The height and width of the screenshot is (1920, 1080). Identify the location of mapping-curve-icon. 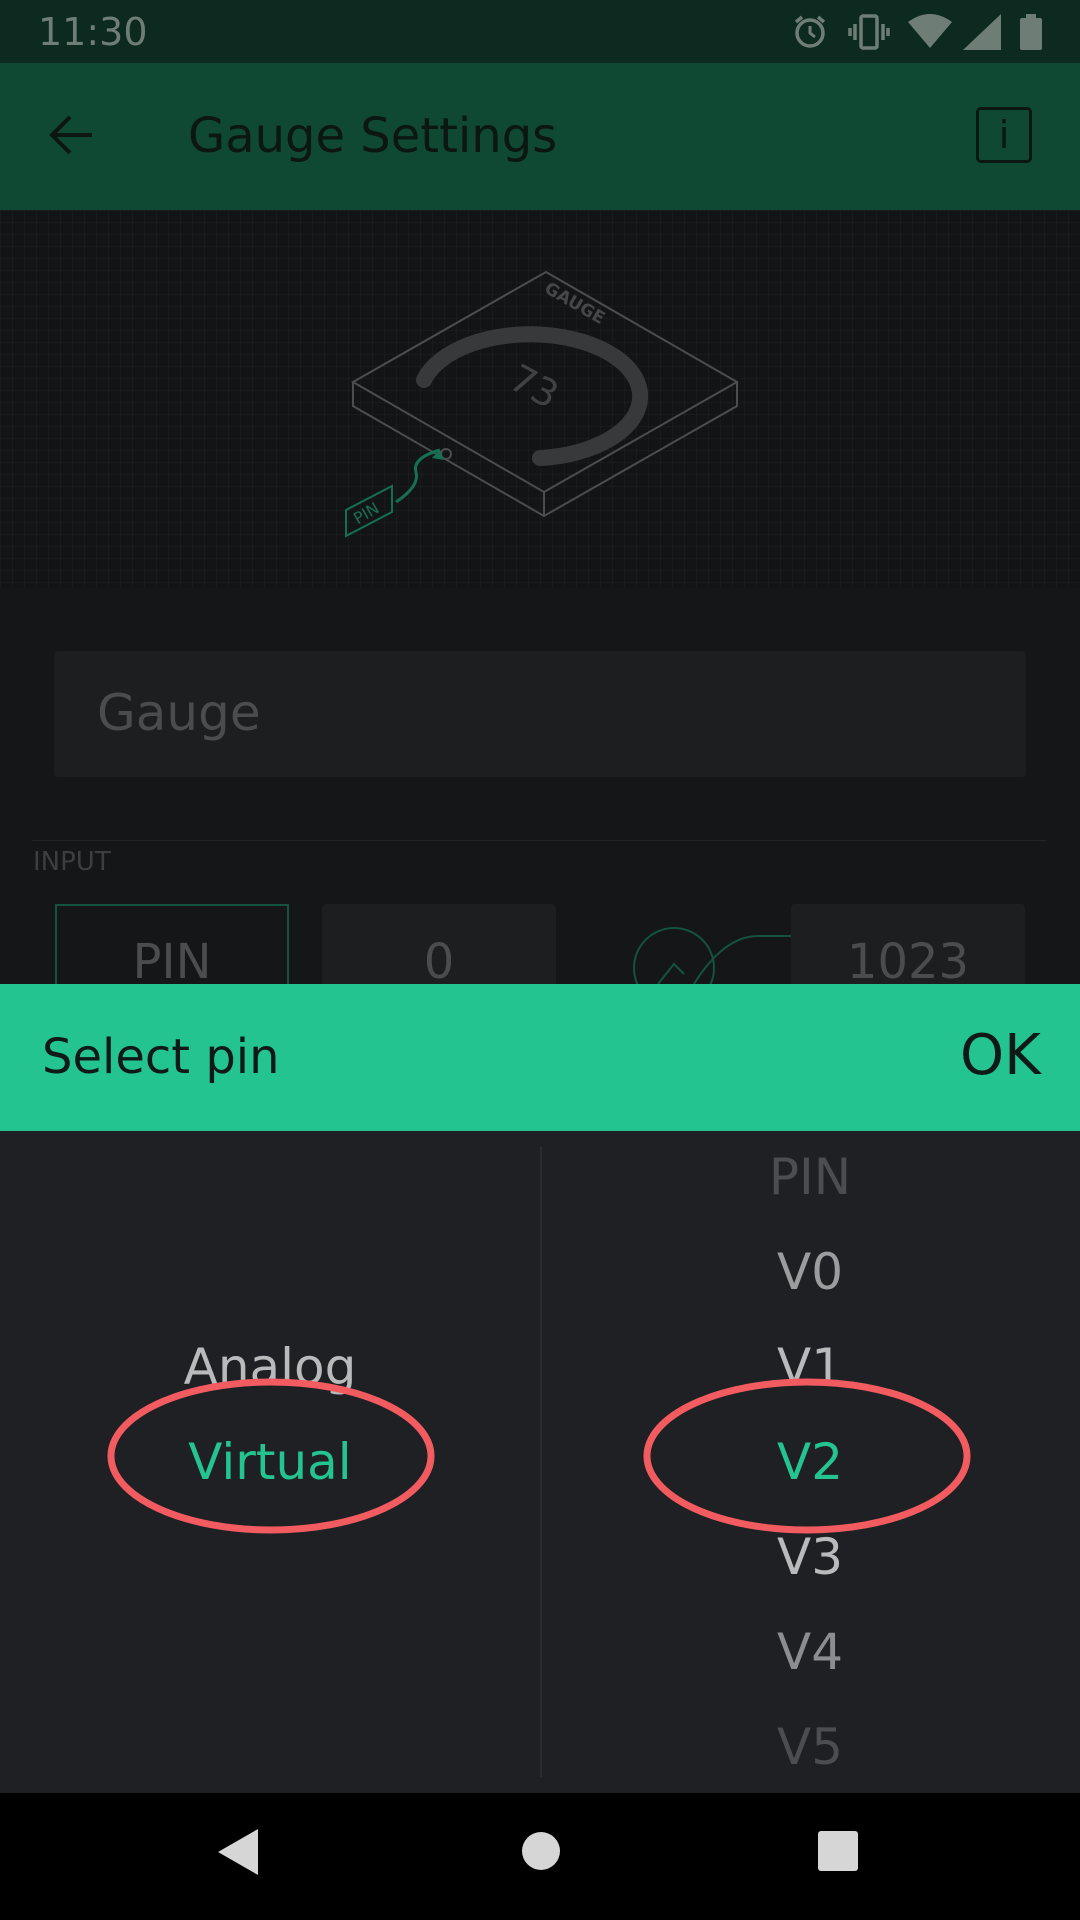
(713, 955).